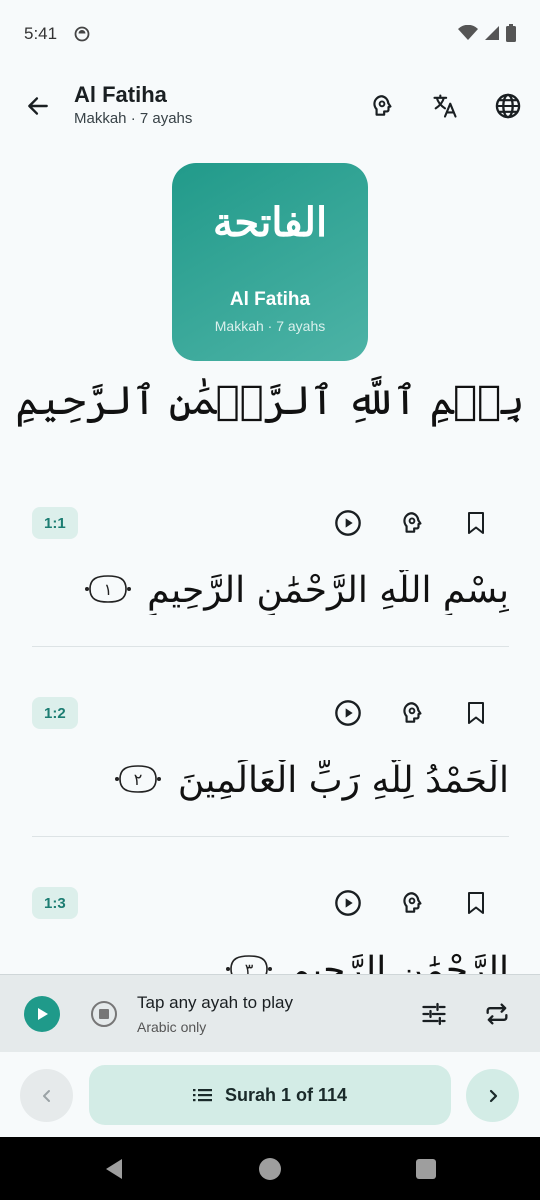  I want to click on stop-circle-icon, so click(104, 1014).